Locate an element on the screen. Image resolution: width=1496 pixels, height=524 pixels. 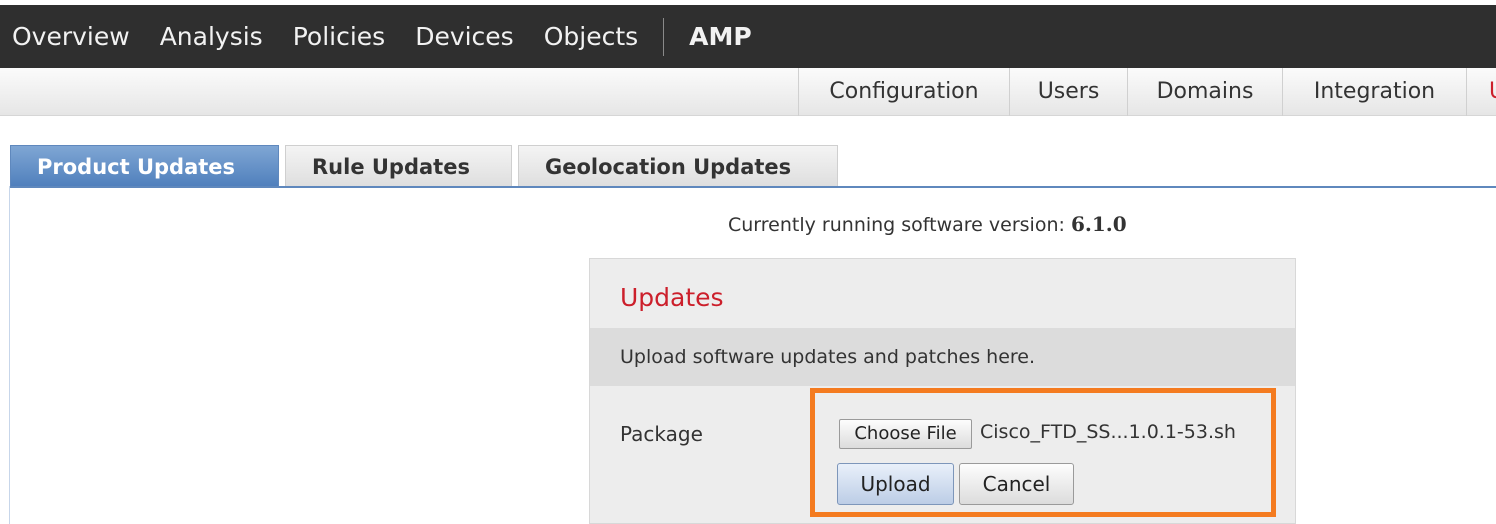
tab-product-updates: Product Updates is located at coordinates (144, 166).